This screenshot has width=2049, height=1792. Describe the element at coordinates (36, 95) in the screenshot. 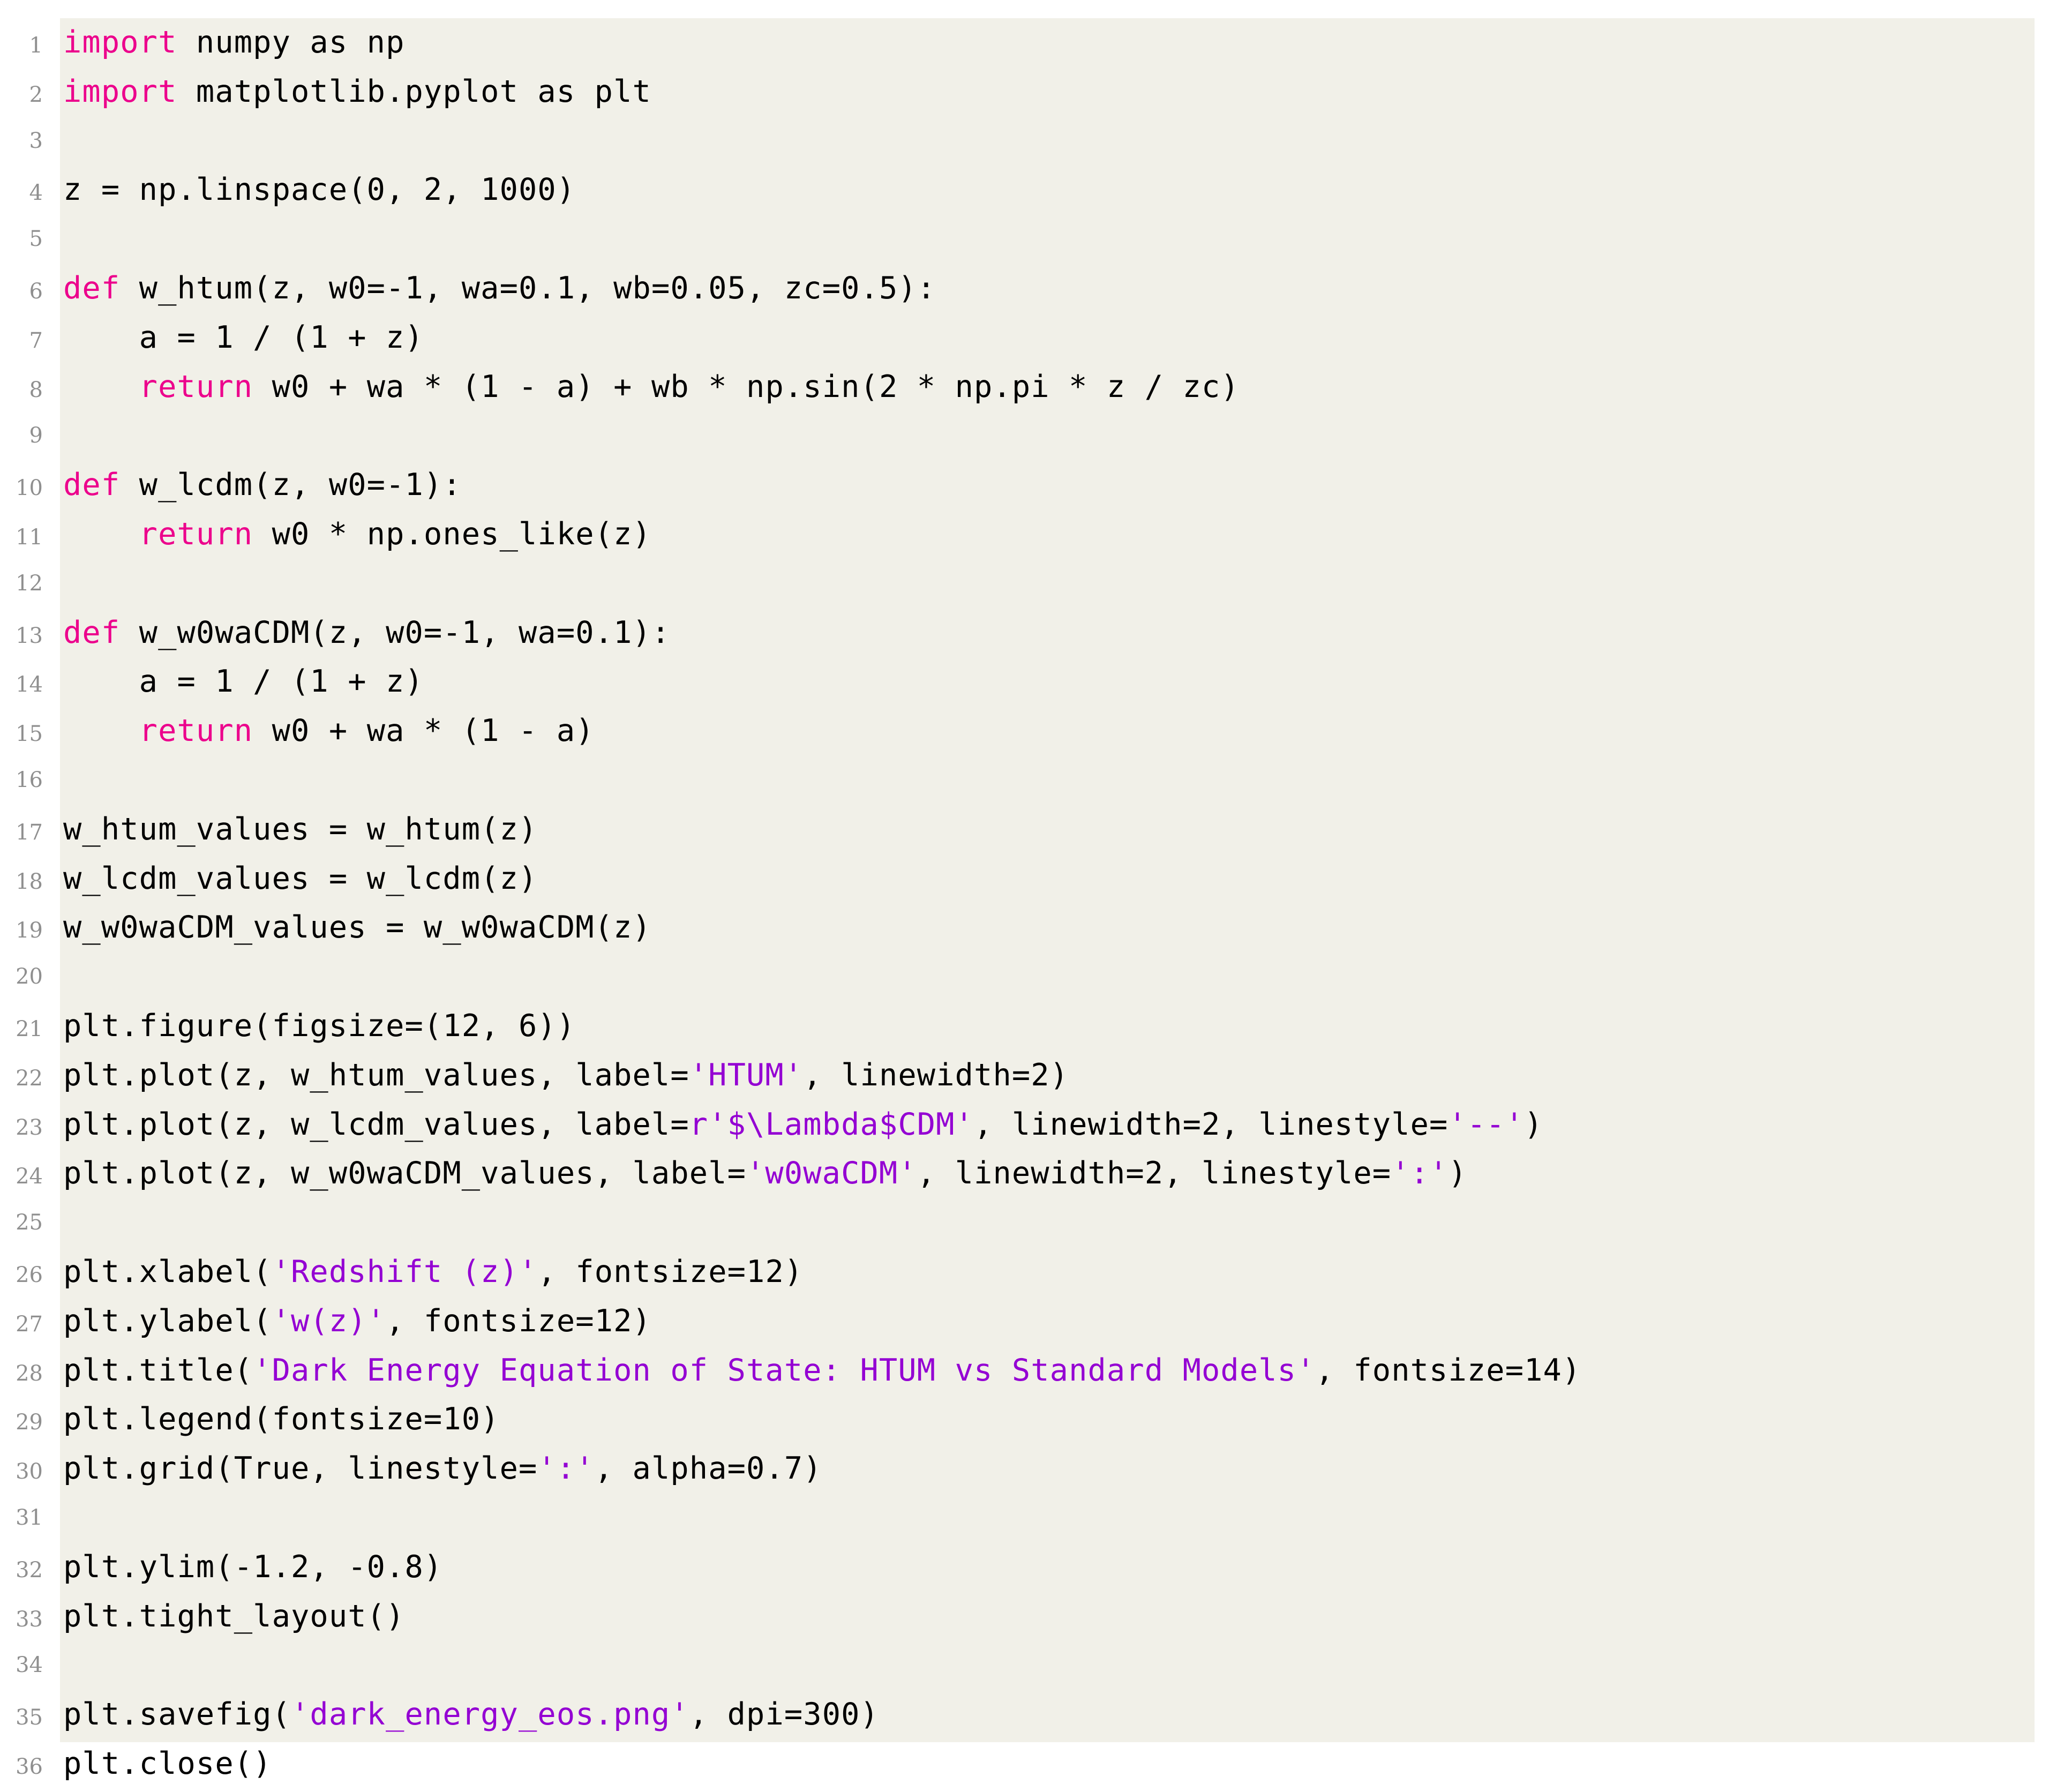

I see `line-number: 2` at that location.